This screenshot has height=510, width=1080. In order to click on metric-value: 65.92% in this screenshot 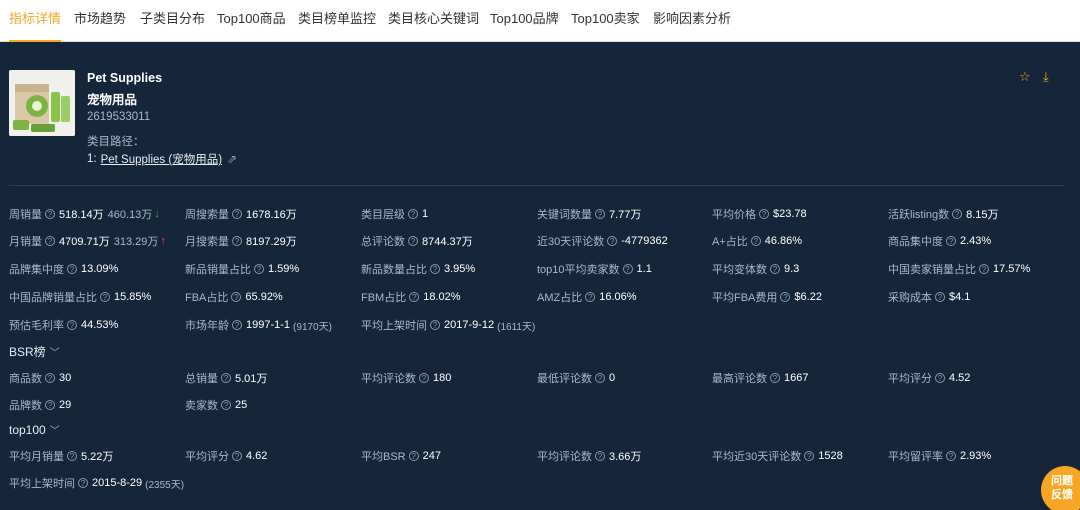, I will do `click(264, 297)`.